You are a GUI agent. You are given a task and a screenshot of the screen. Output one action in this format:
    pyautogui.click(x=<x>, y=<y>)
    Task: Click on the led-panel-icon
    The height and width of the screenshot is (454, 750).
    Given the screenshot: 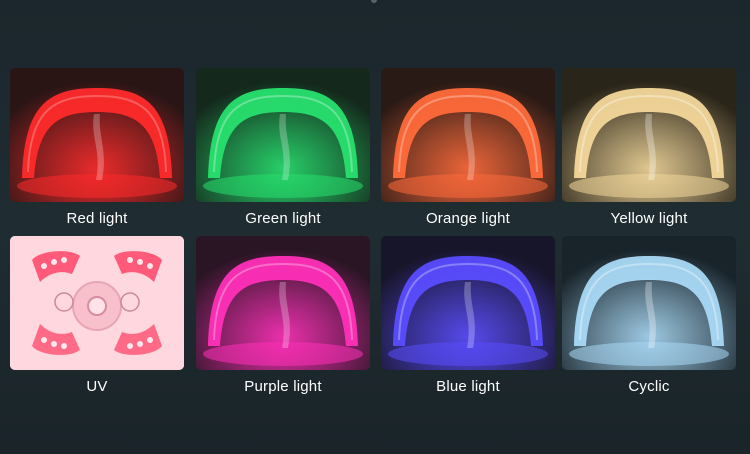 What is the action you would take?
    pyautogui.click(x=97, y=303)
    